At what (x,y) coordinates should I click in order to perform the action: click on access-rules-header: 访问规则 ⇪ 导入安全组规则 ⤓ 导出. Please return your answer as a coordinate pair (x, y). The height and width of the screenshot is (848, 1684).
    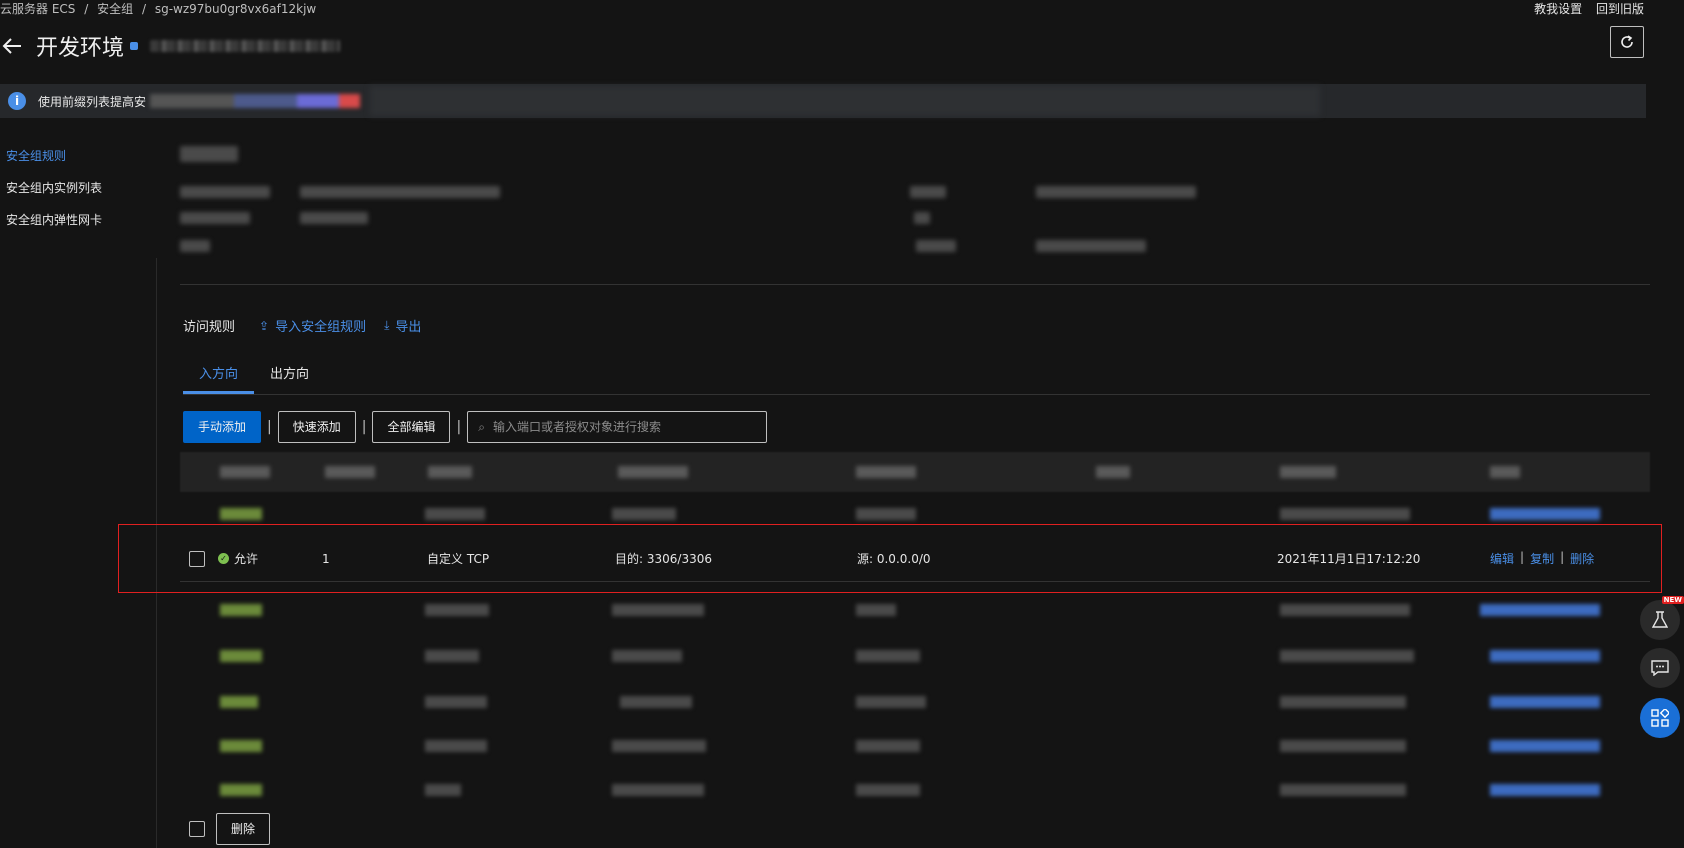
    Looking at the image, I should click on (302, 325).